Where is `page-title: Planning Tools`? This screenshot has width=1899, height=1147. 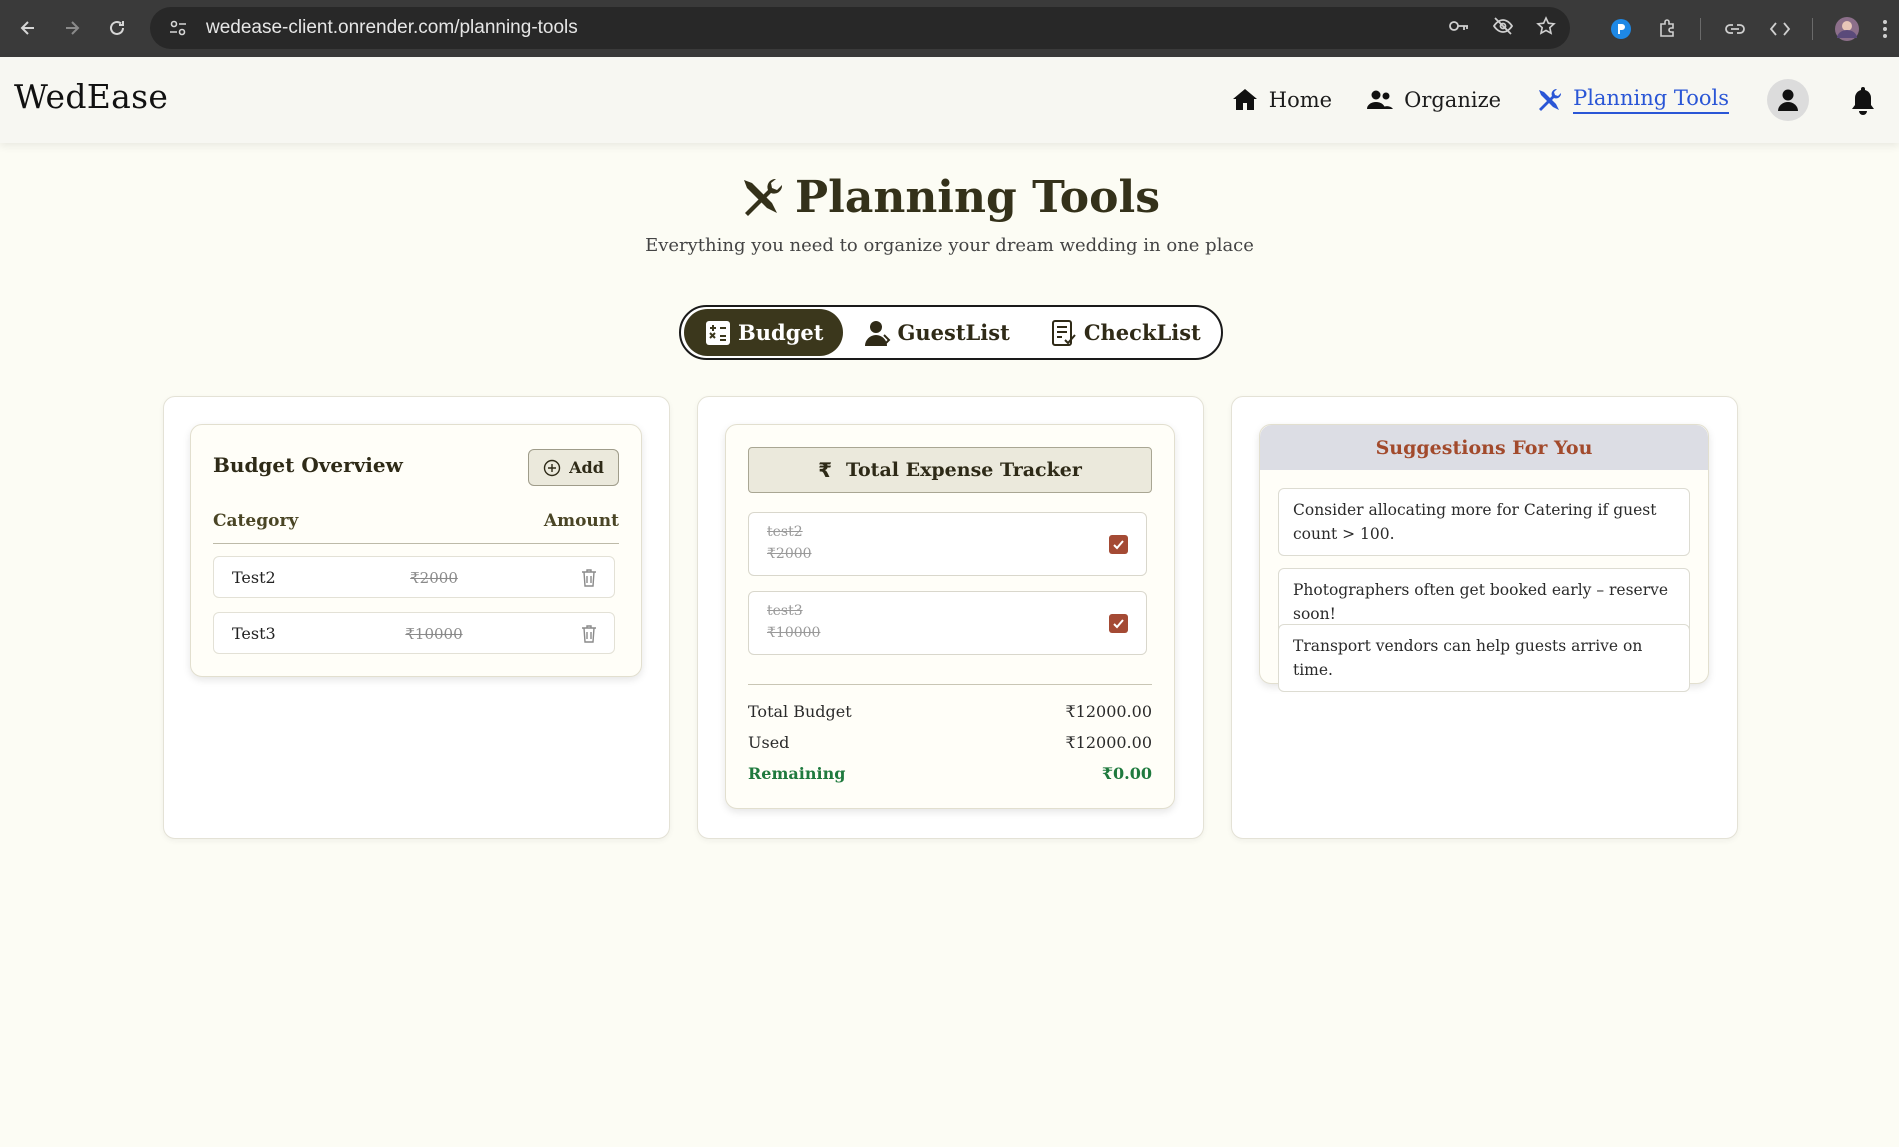 page-title: Planning Tools is located at coordinates (949, 197).